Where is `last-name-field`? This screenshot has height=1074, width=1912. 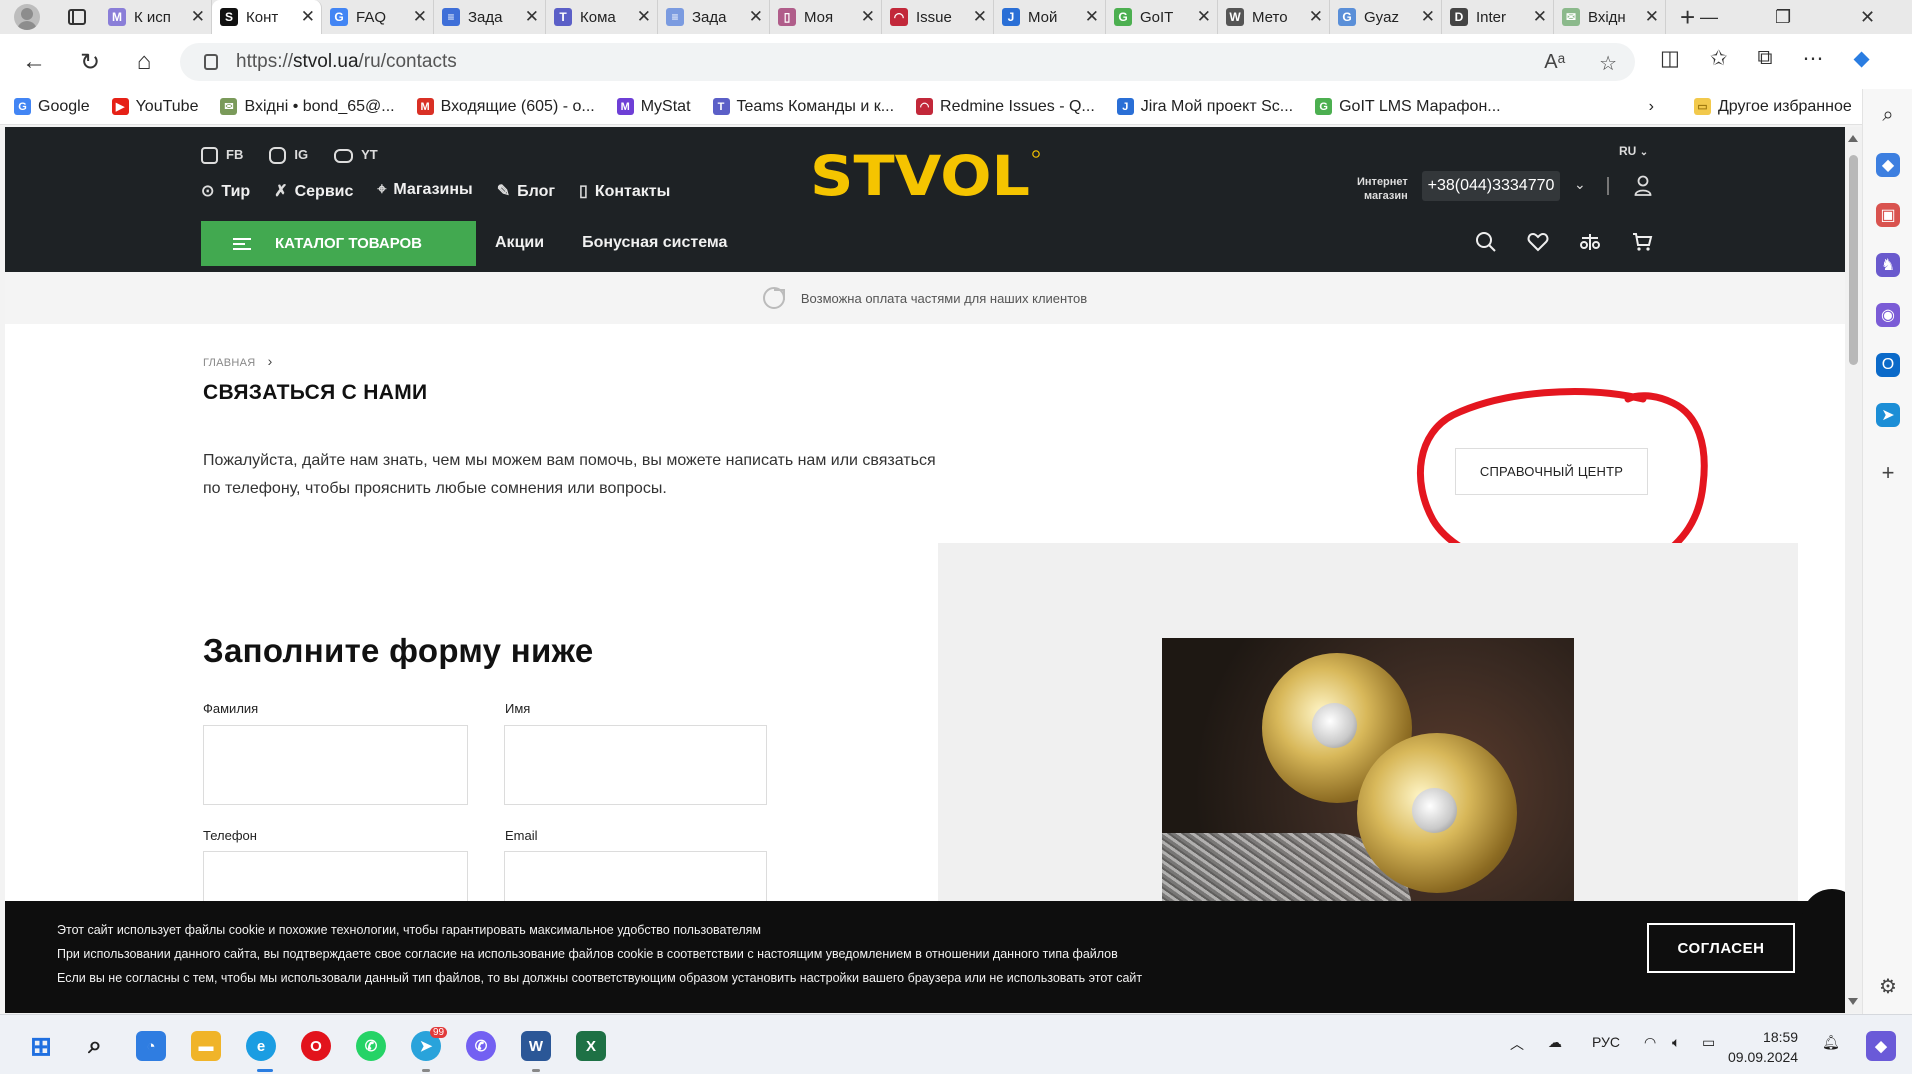
last-name-field is located at coordinates (335, 765).